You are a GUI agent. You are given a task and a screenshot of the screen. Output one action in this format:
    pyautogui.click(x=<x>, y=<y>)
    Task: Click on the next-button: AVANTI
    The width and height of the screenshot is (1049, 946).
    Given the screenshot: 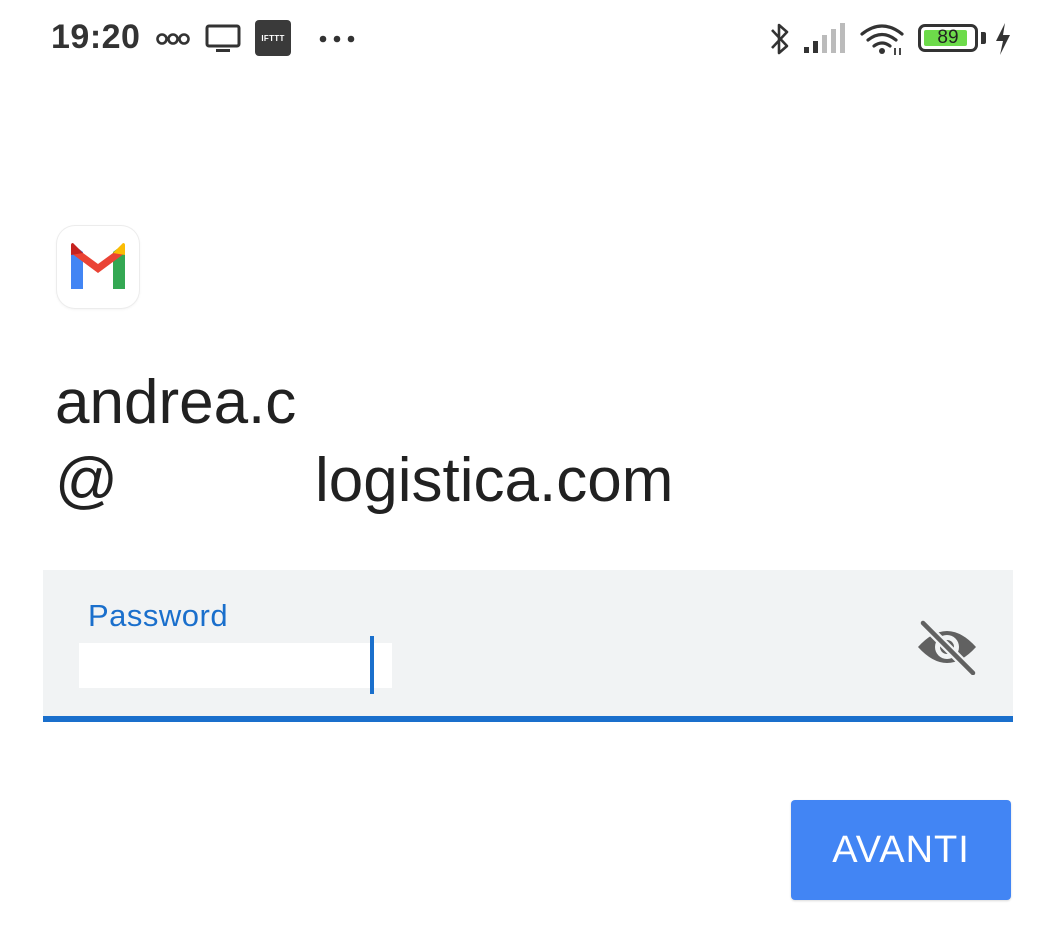 What is the action you would take?
    pyautogui.click(x=901, y=850)
    